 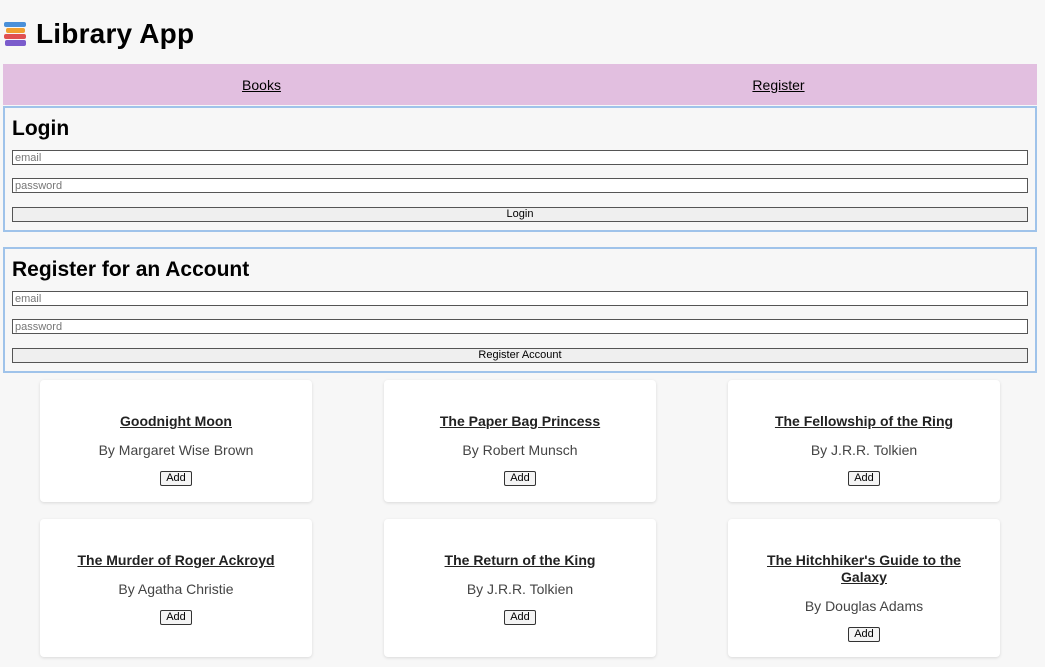 I want to click on login-heading: Login, so click(x=41, y=128).